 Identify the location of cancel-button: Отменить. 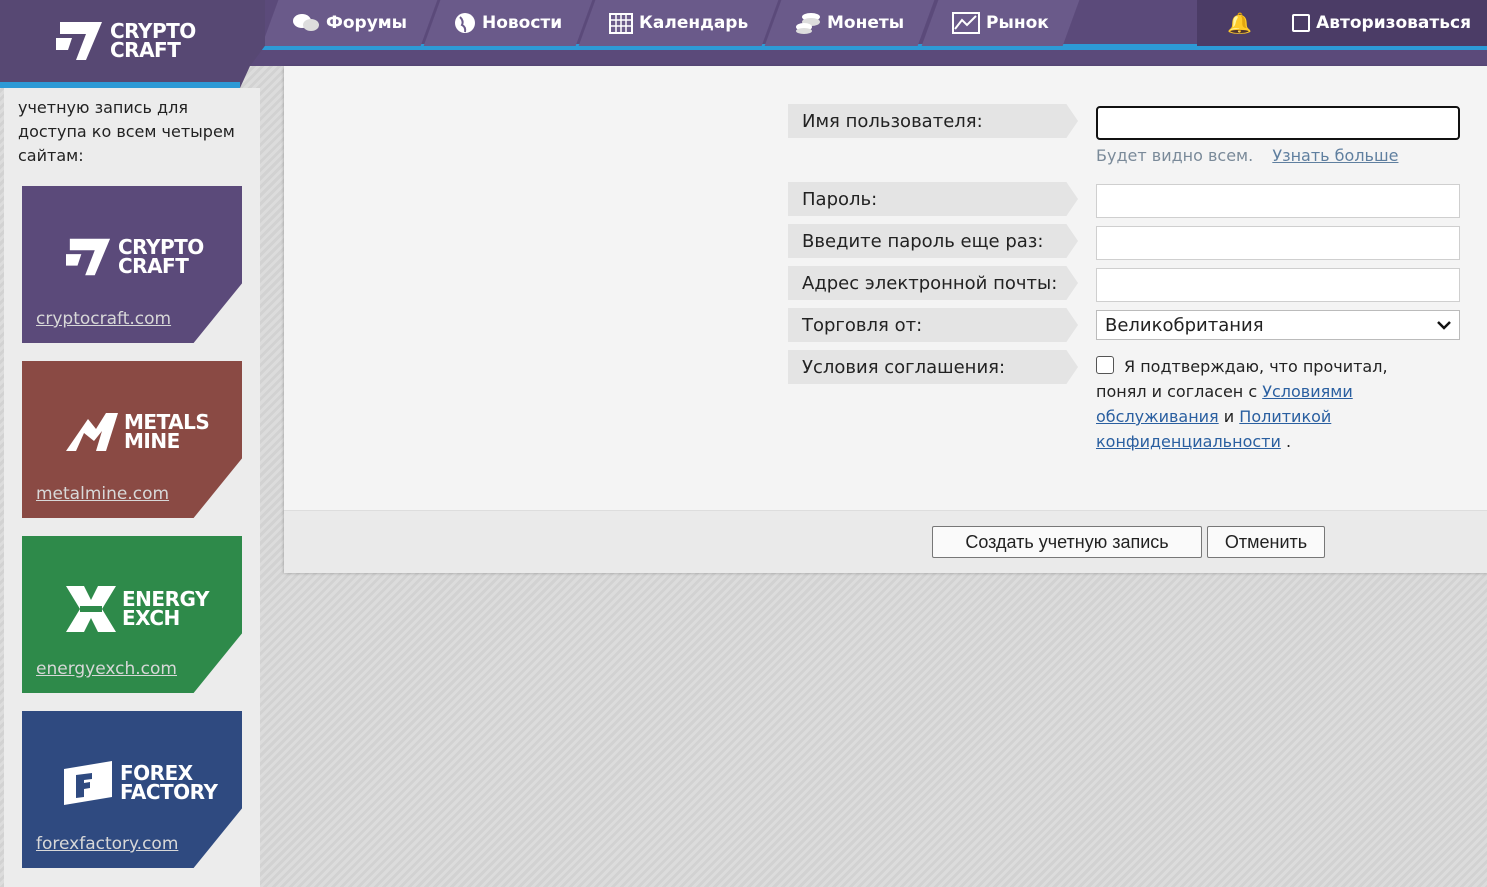
(1266, 542).